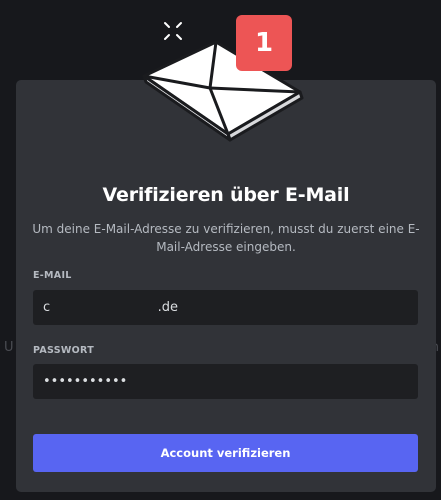 This screenshot has height=500, width=441. What do you see at coordinates (226, 195) in the screenshot?
I see `modal-title: Verifizieren über E-Mail` at bounding box center [226, 195].